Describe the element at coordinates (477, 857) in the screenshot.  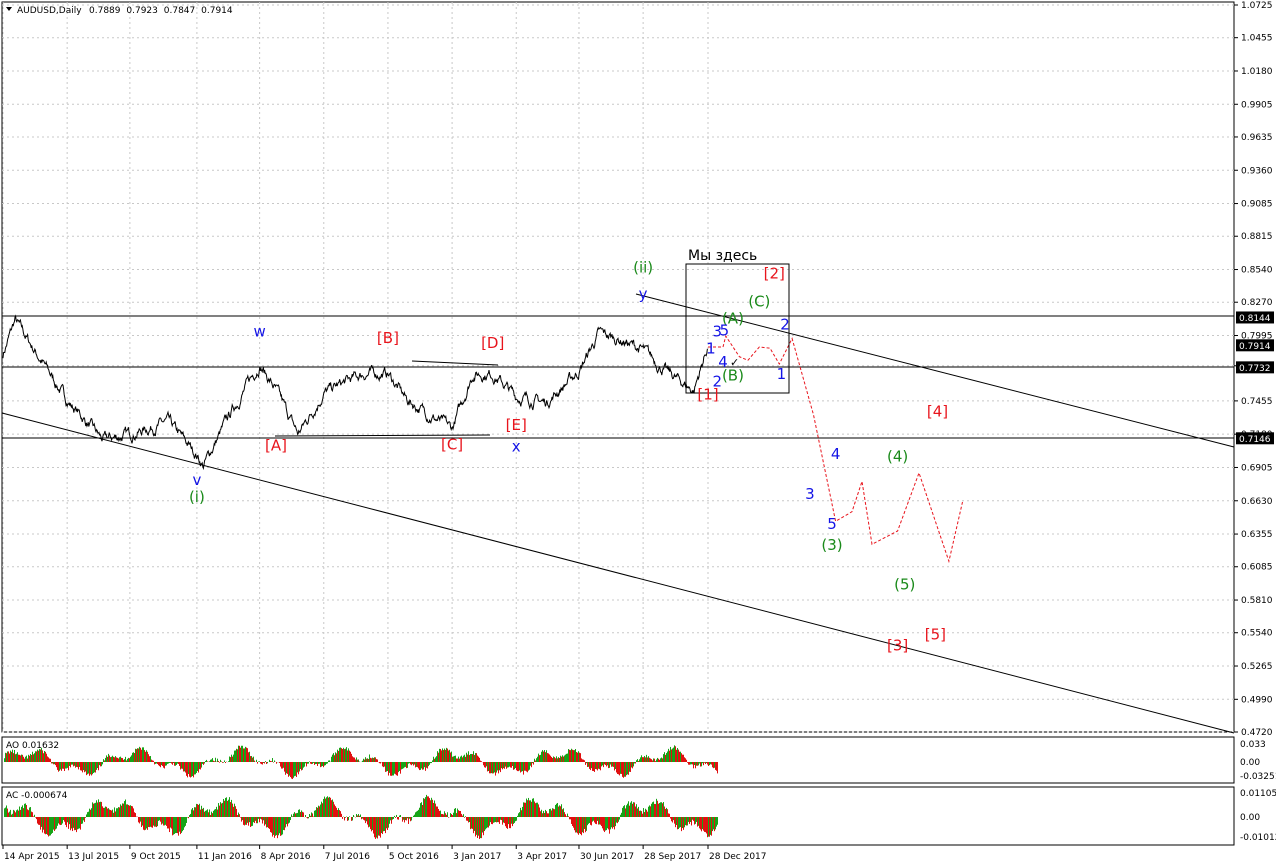
I see `time-tick-label: 3 Jan 2017` at that location.